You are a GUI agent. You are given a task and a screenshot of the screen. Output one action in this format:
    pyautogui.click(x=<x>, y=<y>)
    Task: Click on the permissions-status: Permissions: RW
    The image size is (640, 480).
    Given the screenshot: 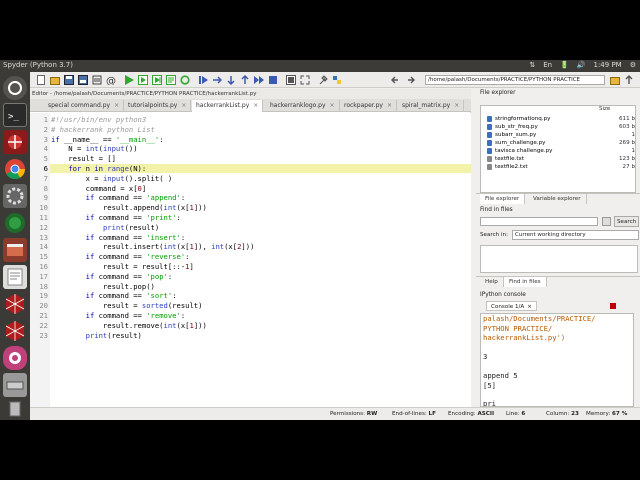 What is the action you would take?
    pyautogui.click(x=354, y=414)
    